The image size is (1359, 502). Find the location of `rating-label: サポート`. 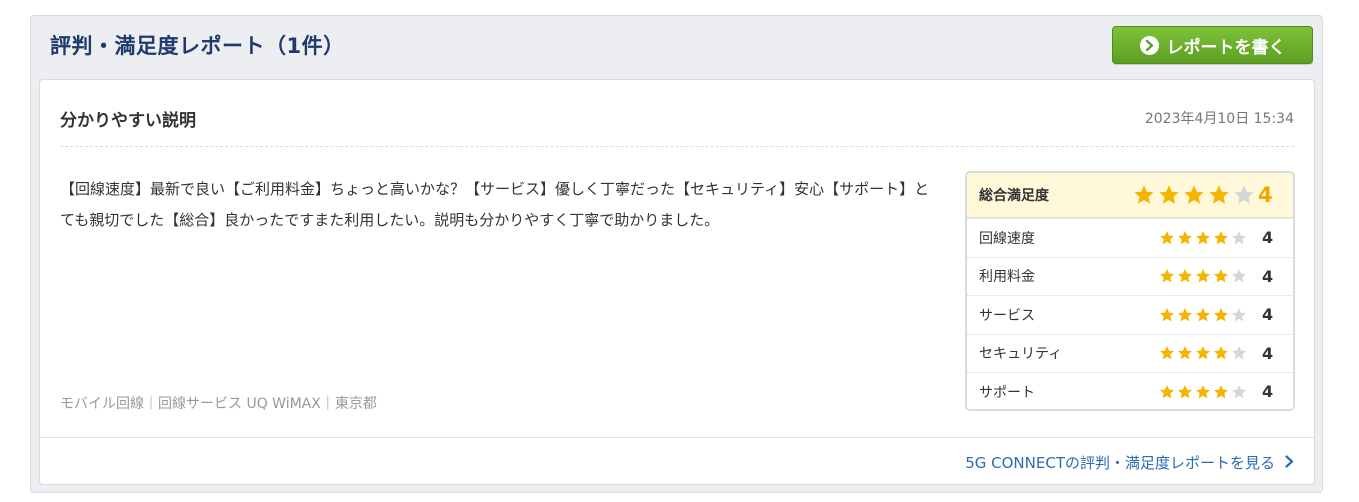

rating-label: サポート is located at coordinates (1007, 392).